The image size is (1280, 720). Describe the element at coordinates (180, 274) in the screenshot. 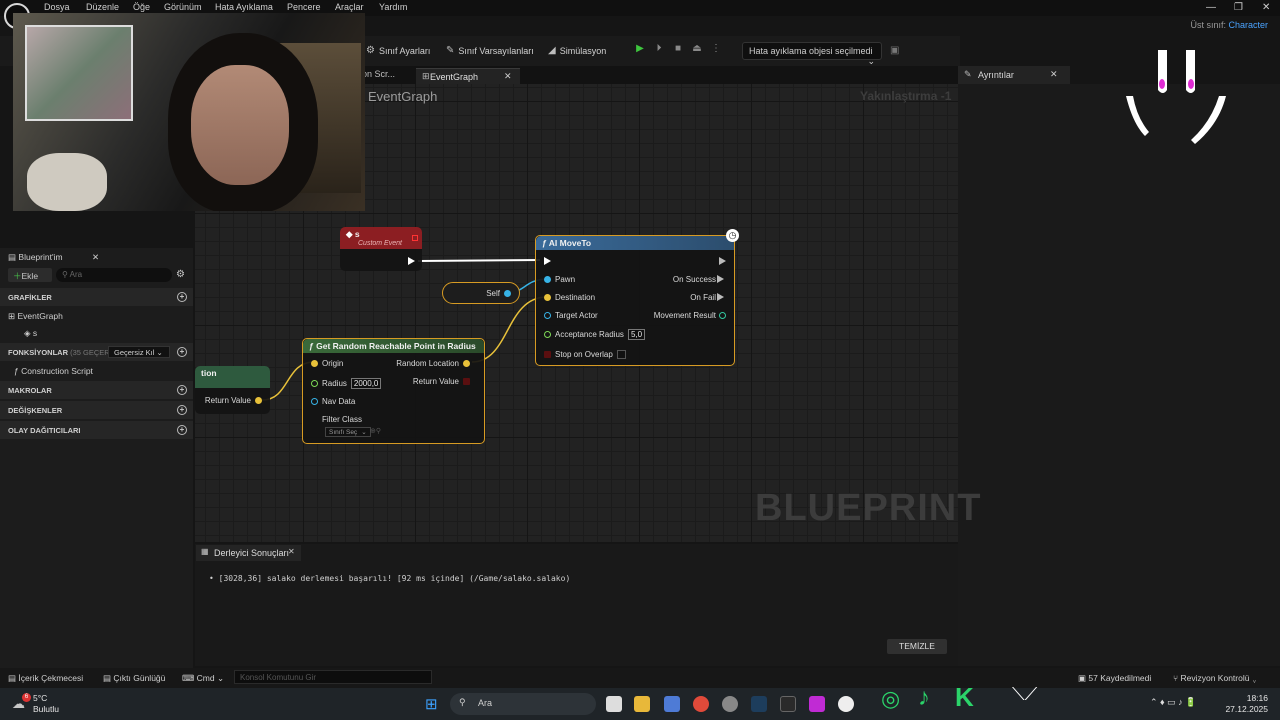

I see `gear-icon: ⚙` at that location.